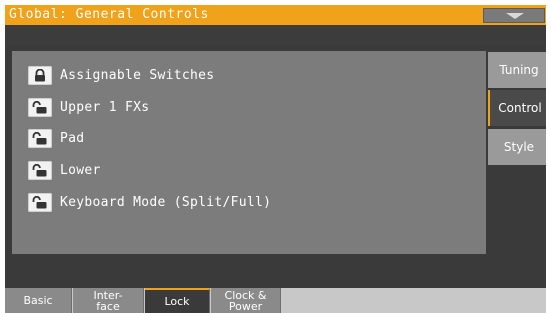  Describe the element at coordinates (517, 147) in the screenshot. I see `side-tab-style: Style` at that location.